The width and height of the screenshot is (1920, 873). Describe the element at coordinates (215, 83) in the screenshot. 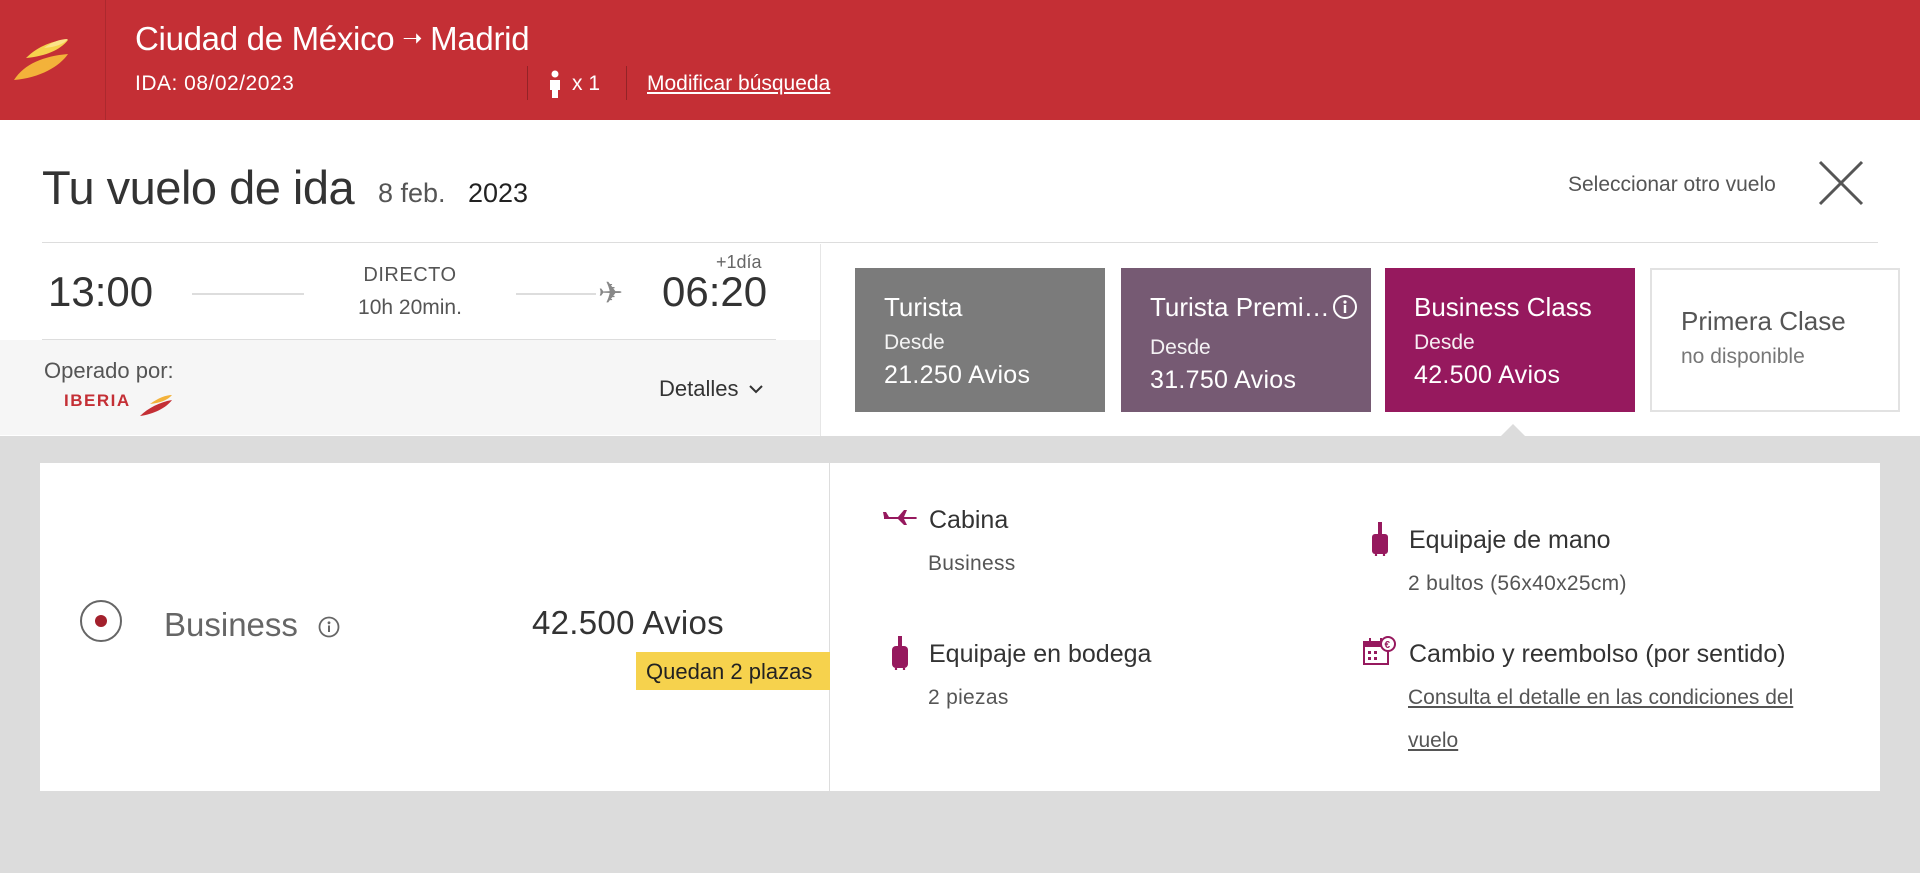

I see `outbound-date: IDA: 08/02/2023` at that location.